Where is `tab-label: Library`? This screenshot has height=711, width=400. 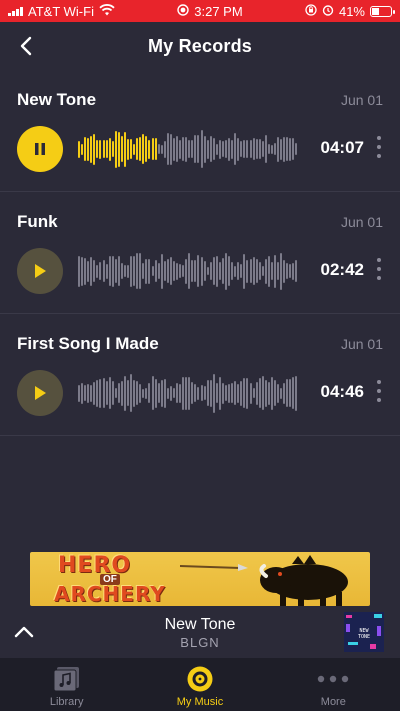
tab-label: Library is located at coordinates (66, 702).